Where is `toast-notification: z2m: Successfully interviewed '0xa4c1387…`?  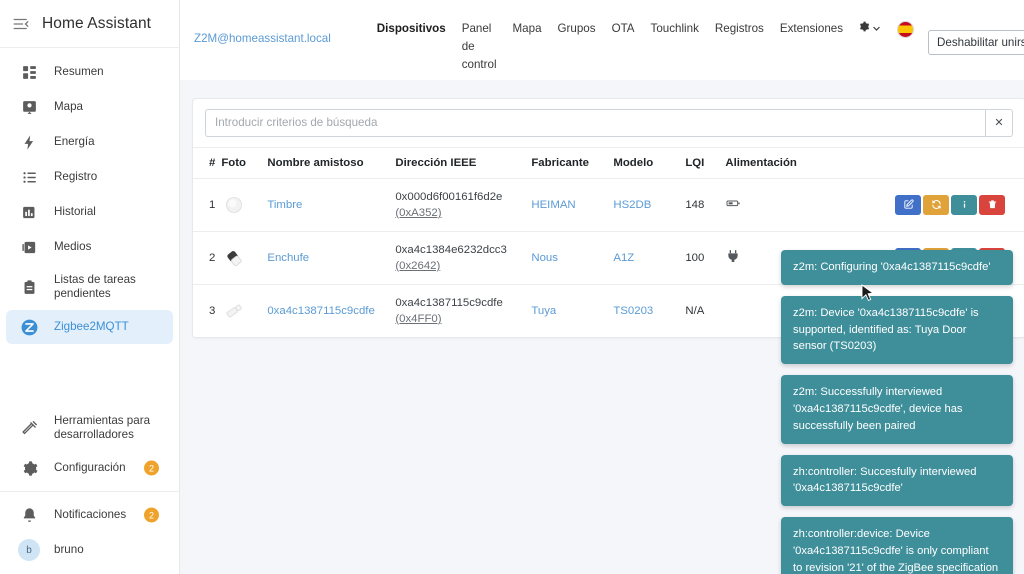 toast-notification: z2m: Successfully interviewed '0xa4c1387… is located at coordinates (897, 409).